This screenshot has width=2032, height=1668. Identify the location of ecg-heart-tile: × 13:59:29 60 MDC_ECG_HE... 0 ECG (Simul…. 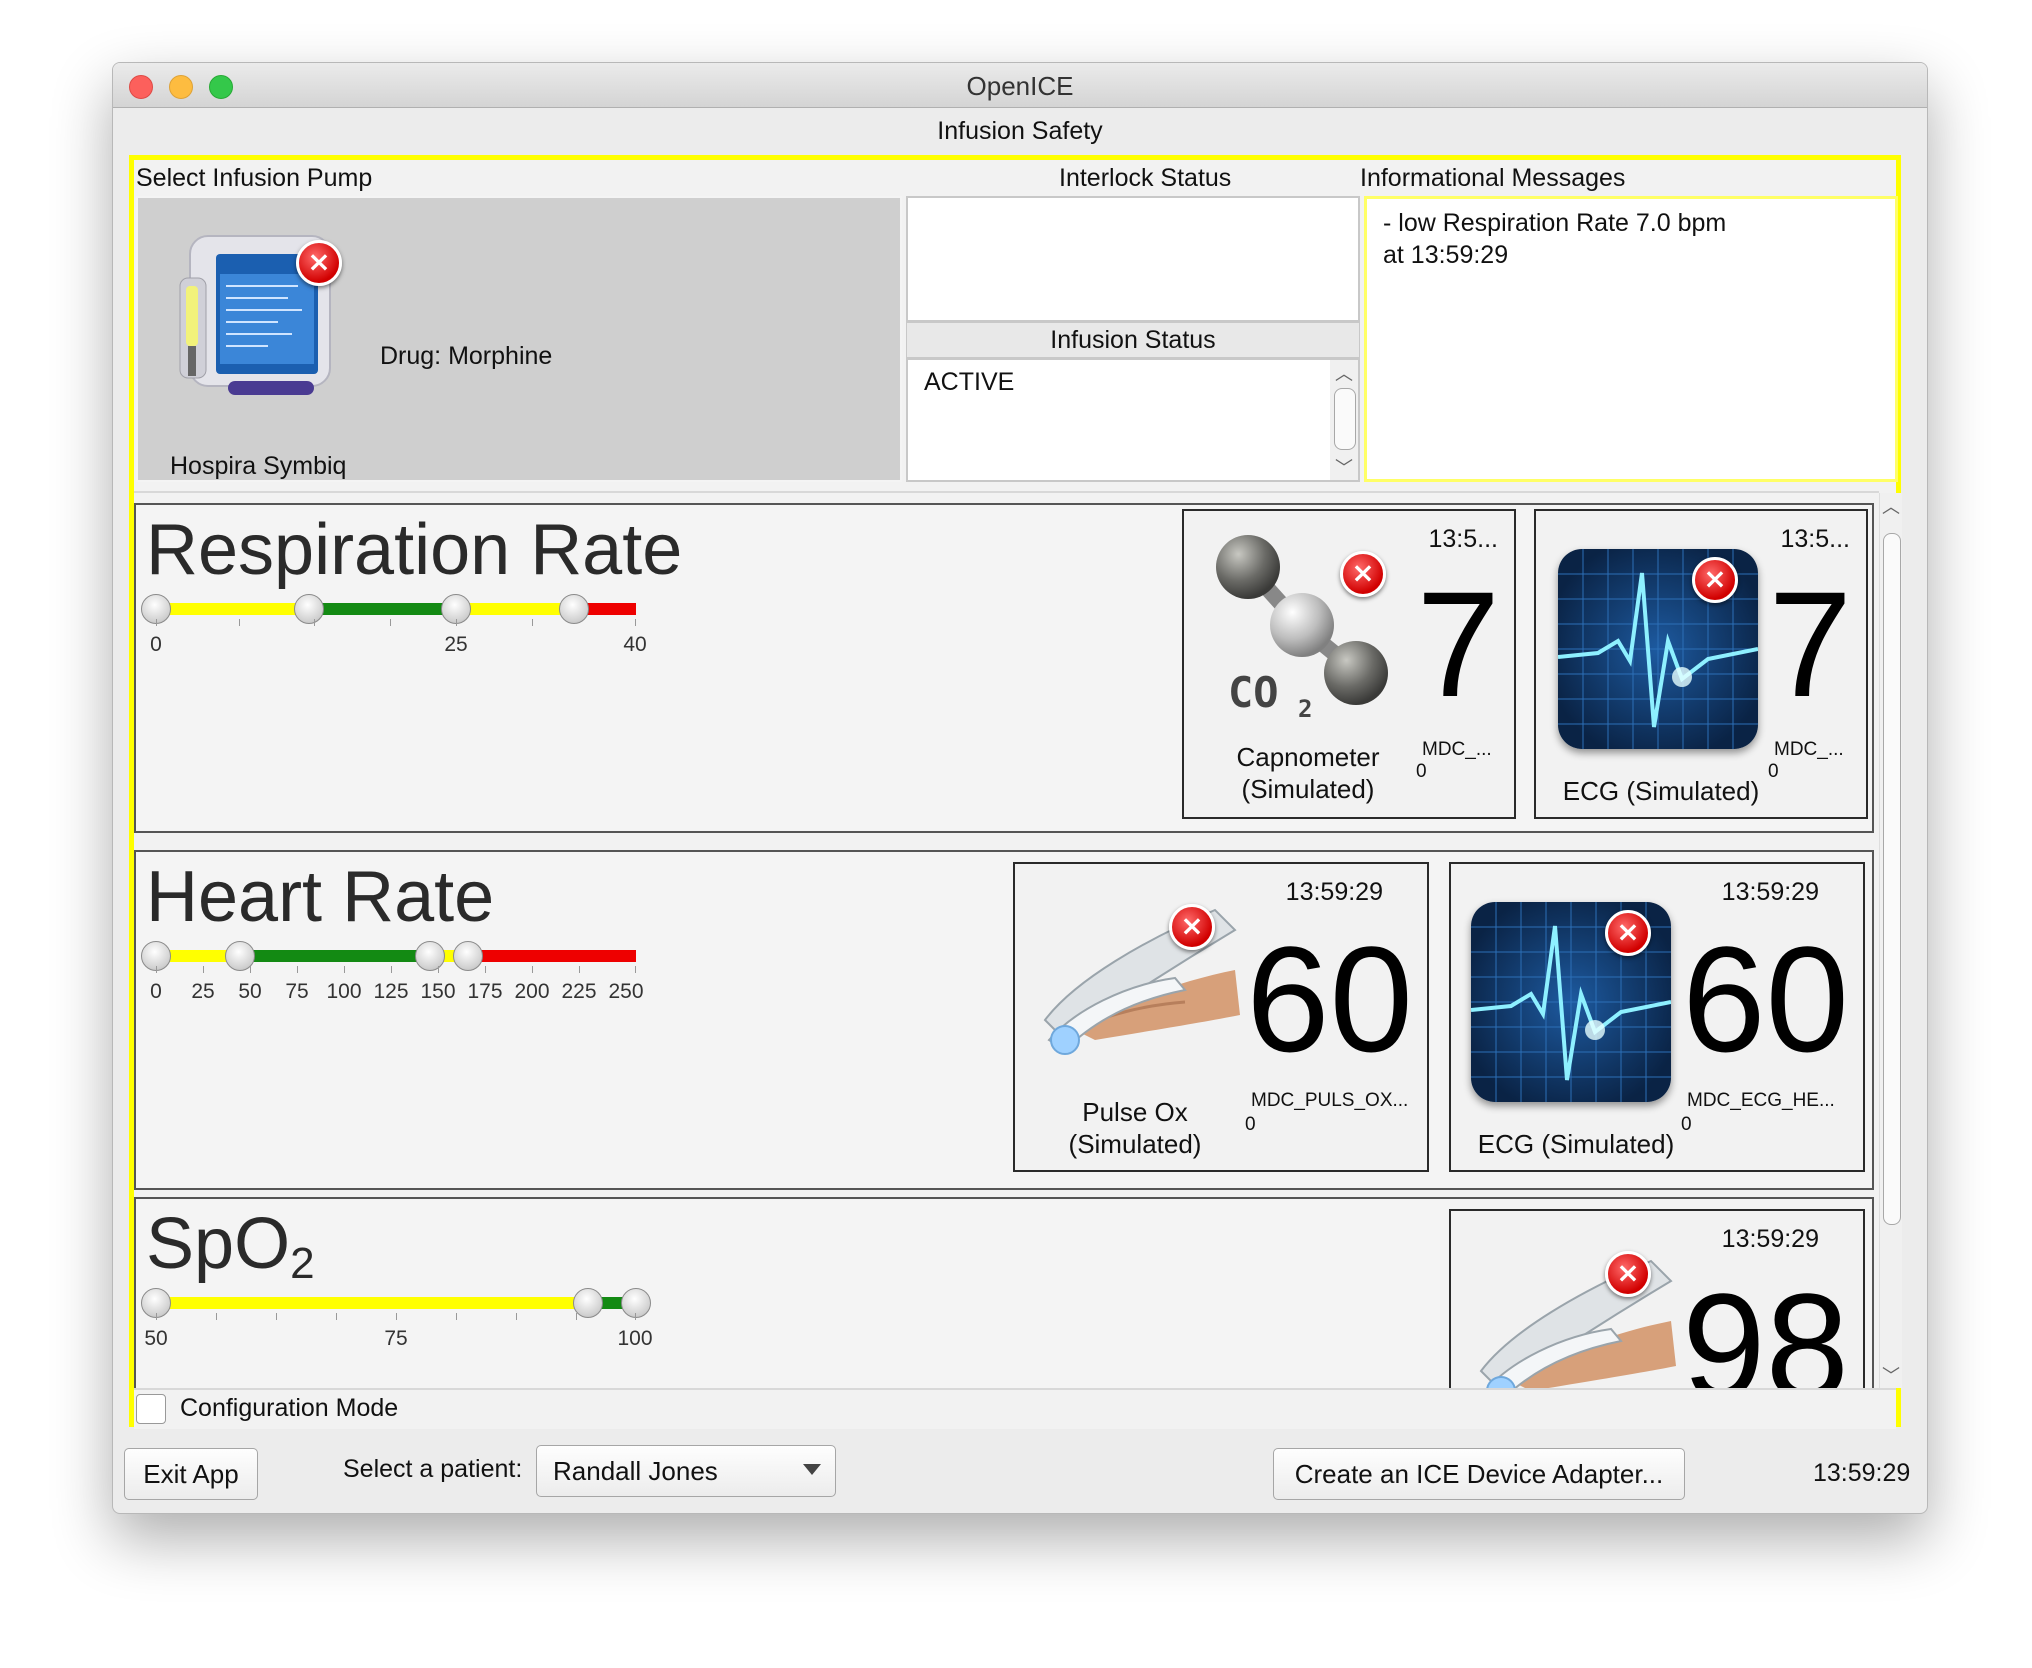
(1657, 1017).